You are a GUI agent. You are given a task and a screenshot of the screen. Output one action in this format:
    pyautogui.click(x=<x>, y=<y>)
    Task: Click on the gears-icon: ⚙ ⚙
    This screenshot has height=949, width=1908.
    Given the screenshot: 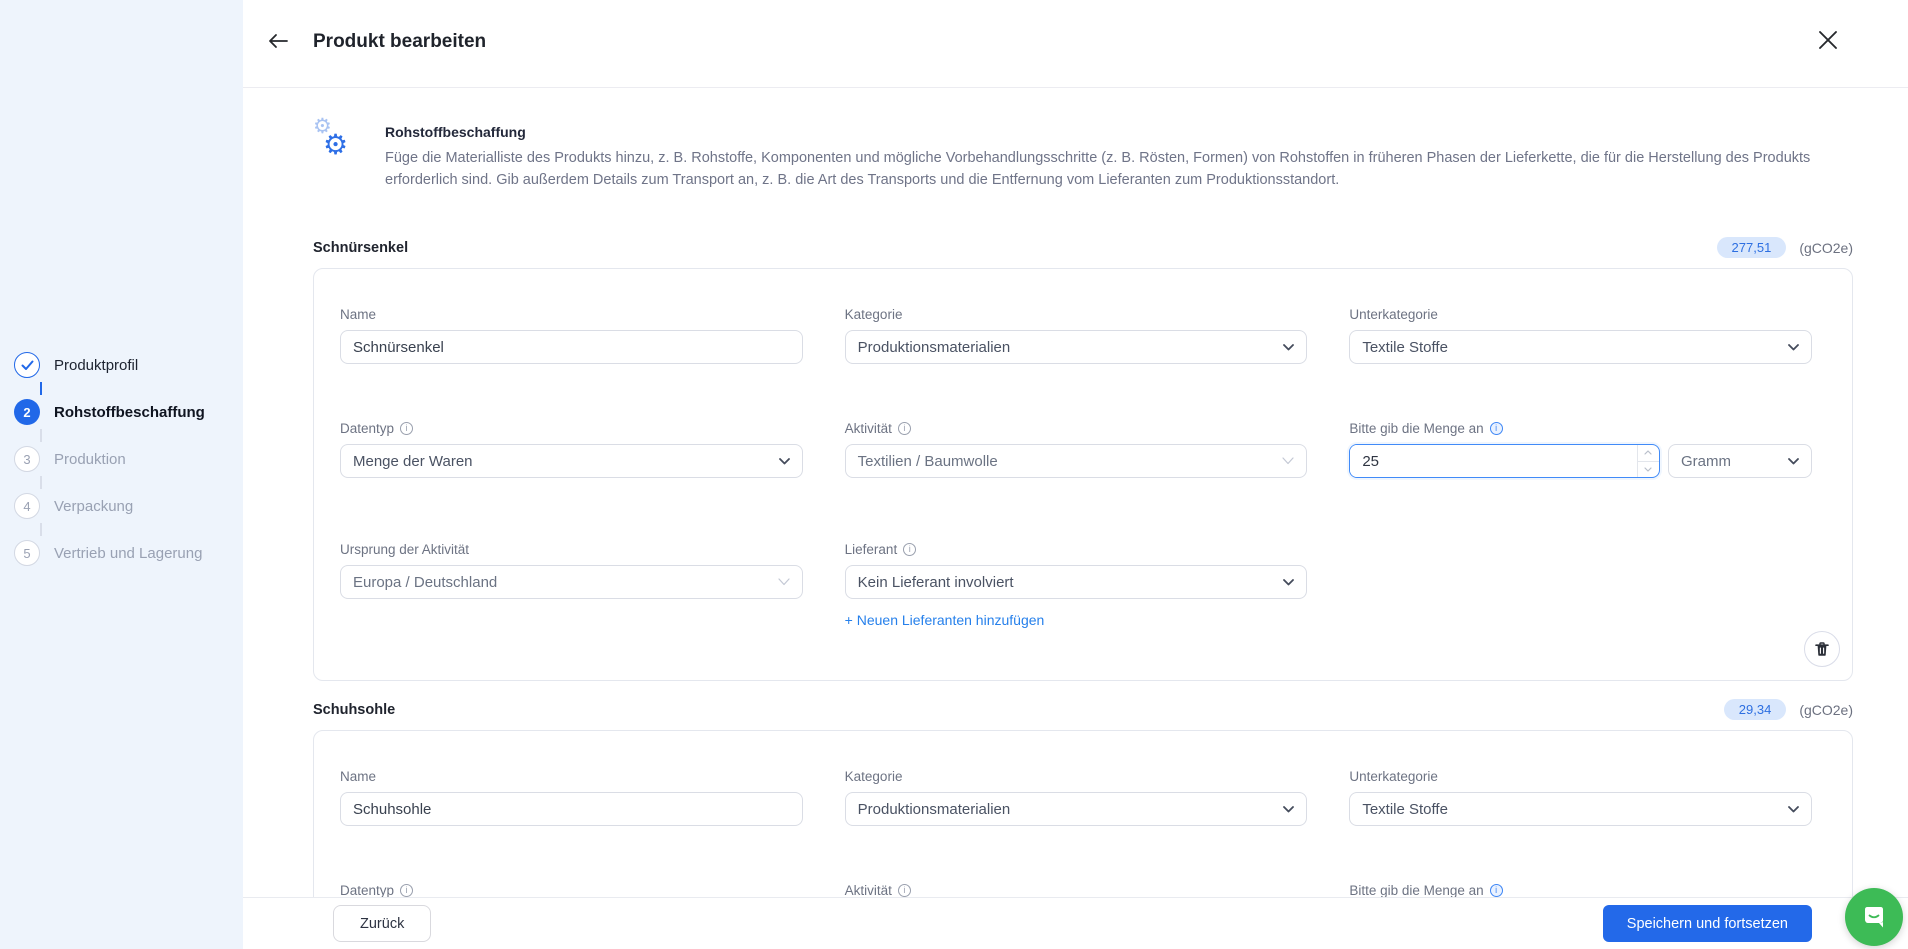 What is the action you would take?
    pyautogui.click(x=331, y=137)
    